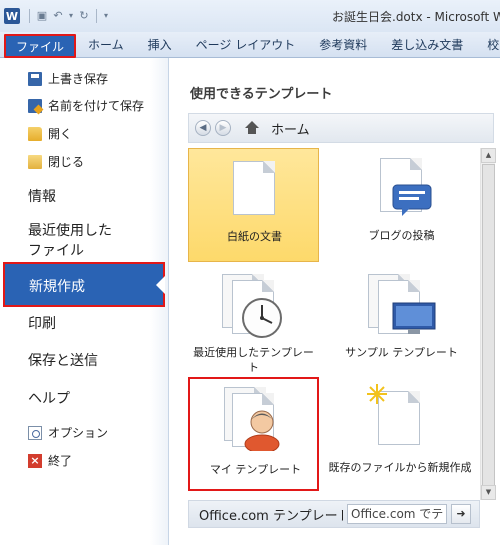 This screenshot has width=500, height=545. I want to click on exit-label: 終了, so click(60, 461).